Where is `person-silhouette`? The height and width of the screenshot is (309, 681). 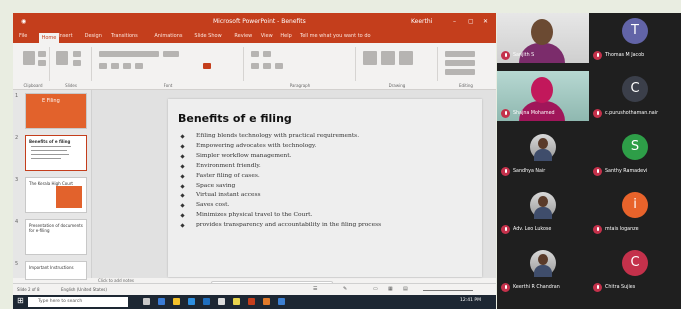 person-silhouette is located at coordinates (543, 259).